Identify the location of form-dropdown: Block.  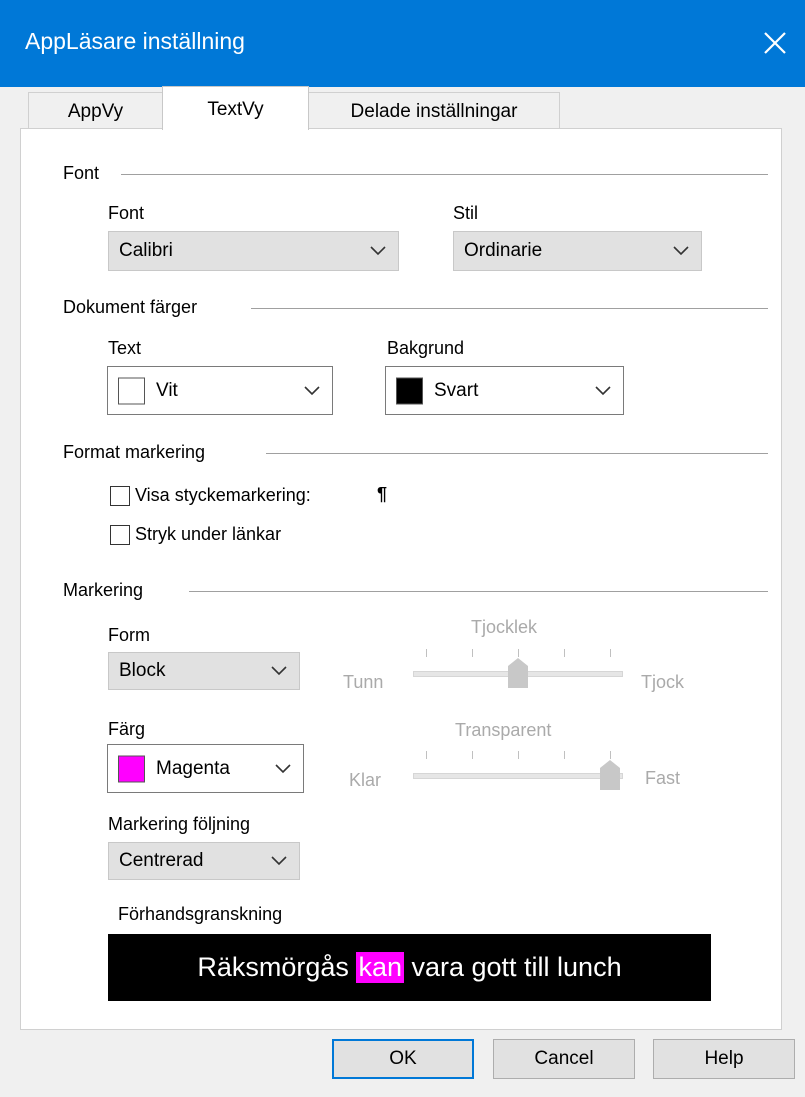
(204, 671).